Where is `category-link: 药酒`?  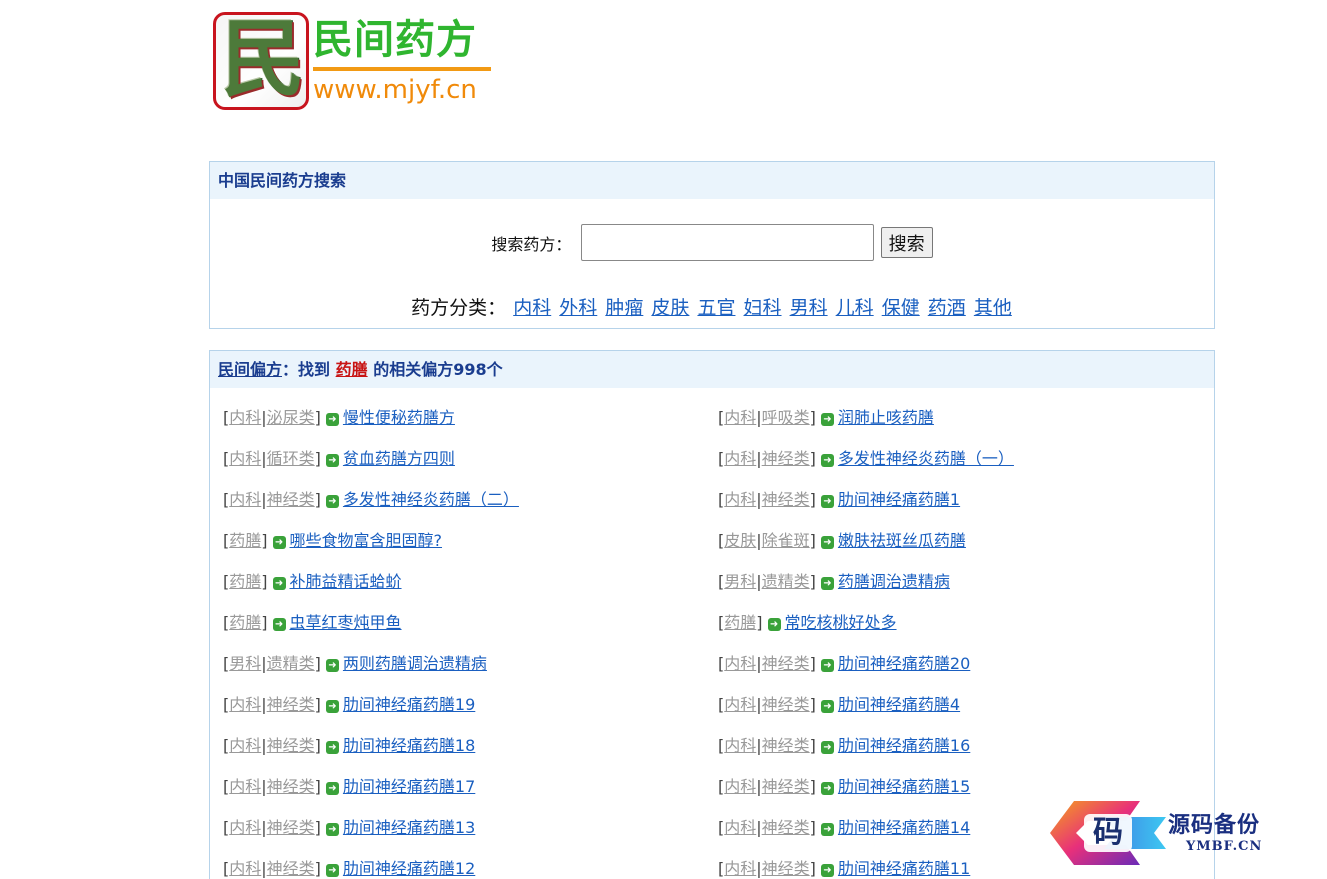 category-link: 药酒 is located at coordinates (947, 308).